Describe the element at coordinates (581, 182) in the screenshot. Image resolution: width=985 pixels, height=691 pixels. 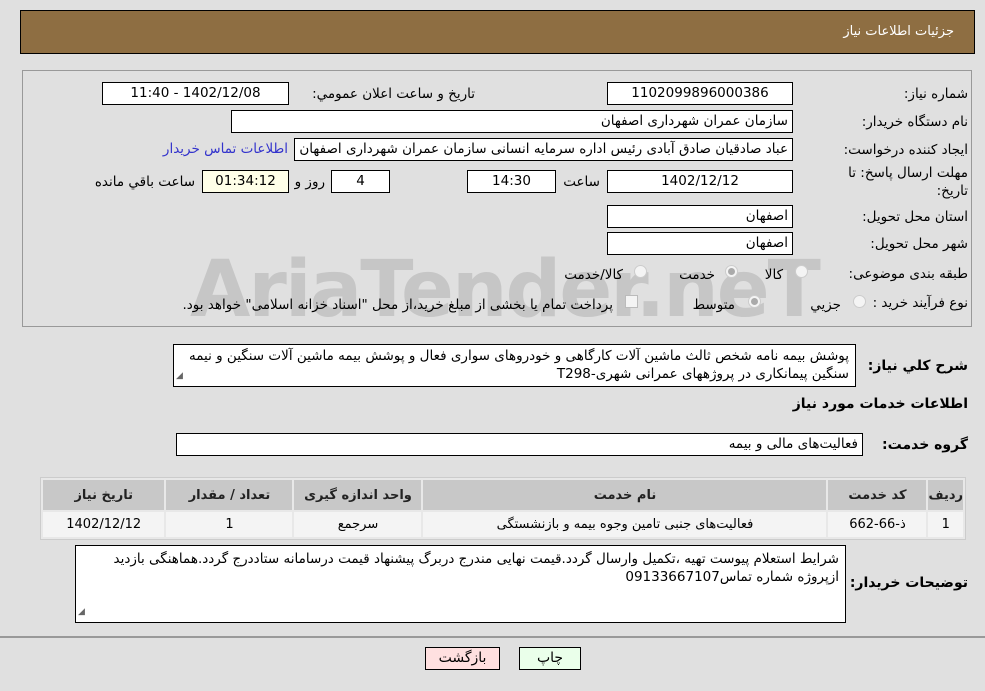
I see `time-label: ساعت` at that location.